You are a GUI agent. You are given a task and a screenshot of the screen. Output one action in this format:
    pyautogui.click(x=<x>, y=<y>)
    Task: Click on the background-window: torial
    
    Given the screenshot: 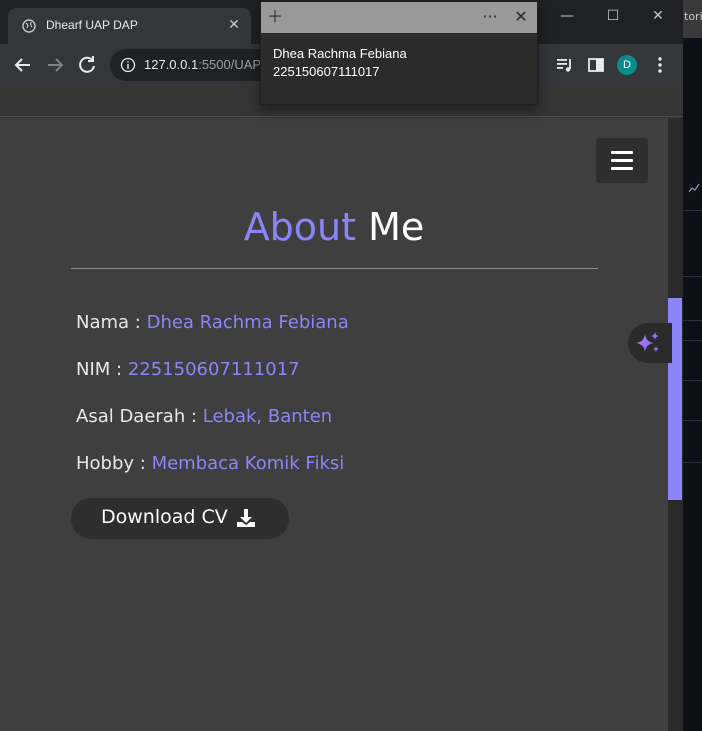 What is the action you would take?
    pyautogui.click(x=692, y=365)
    